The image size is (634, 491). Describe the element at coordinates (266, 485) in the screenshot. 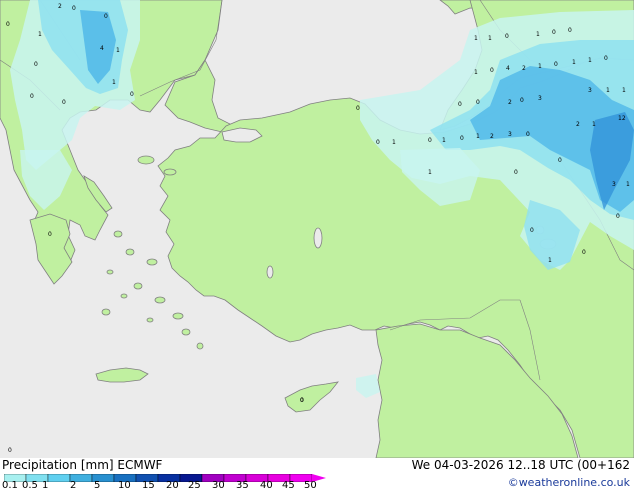

I see `scale-tick-label: 40` at that location.